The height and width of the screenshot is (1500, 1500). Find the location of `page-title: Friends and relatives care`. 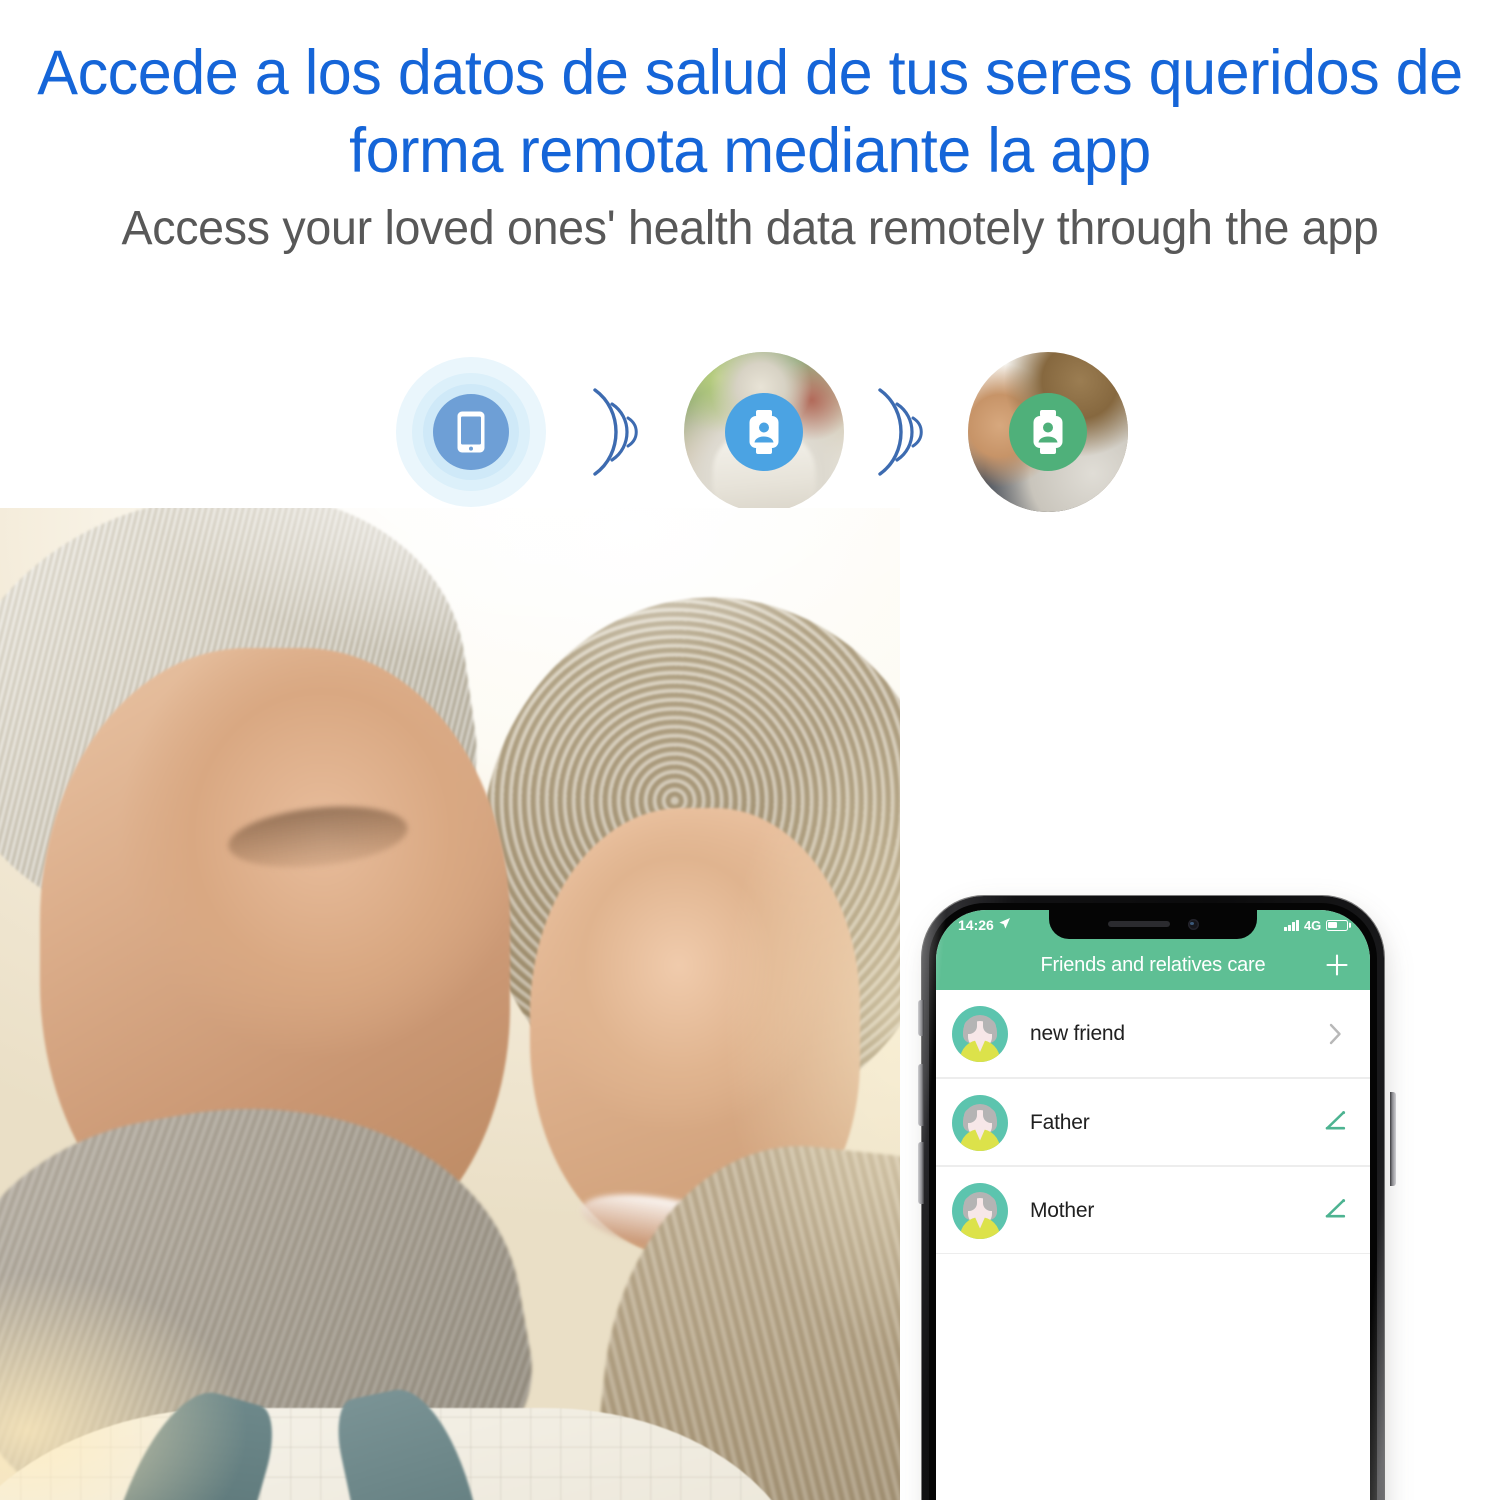

page-title: Friends and relatives care is located at coordinates (1153, 964).